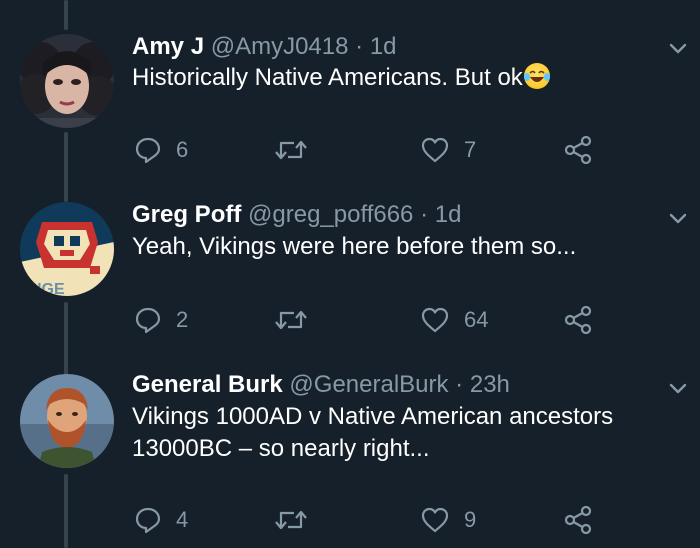 This screenshot has width=700, height=548. What do you see at coordinates (168, 46) in the screenshot?
I see `display-name: Amy J` at bounding box center [168, 46].